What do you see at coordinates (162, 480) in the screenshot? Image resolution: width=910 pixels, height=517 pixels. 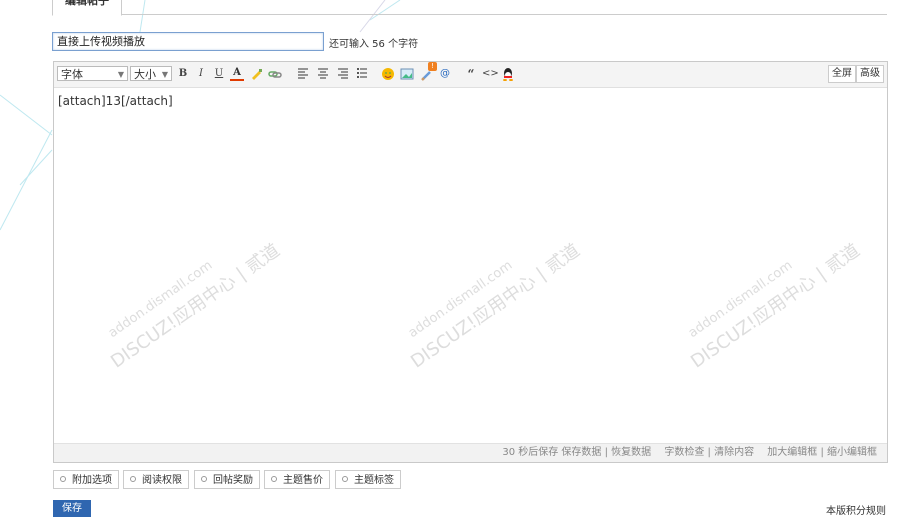 I see `option-label: 阅读权限` at bounding box center [162, 480].